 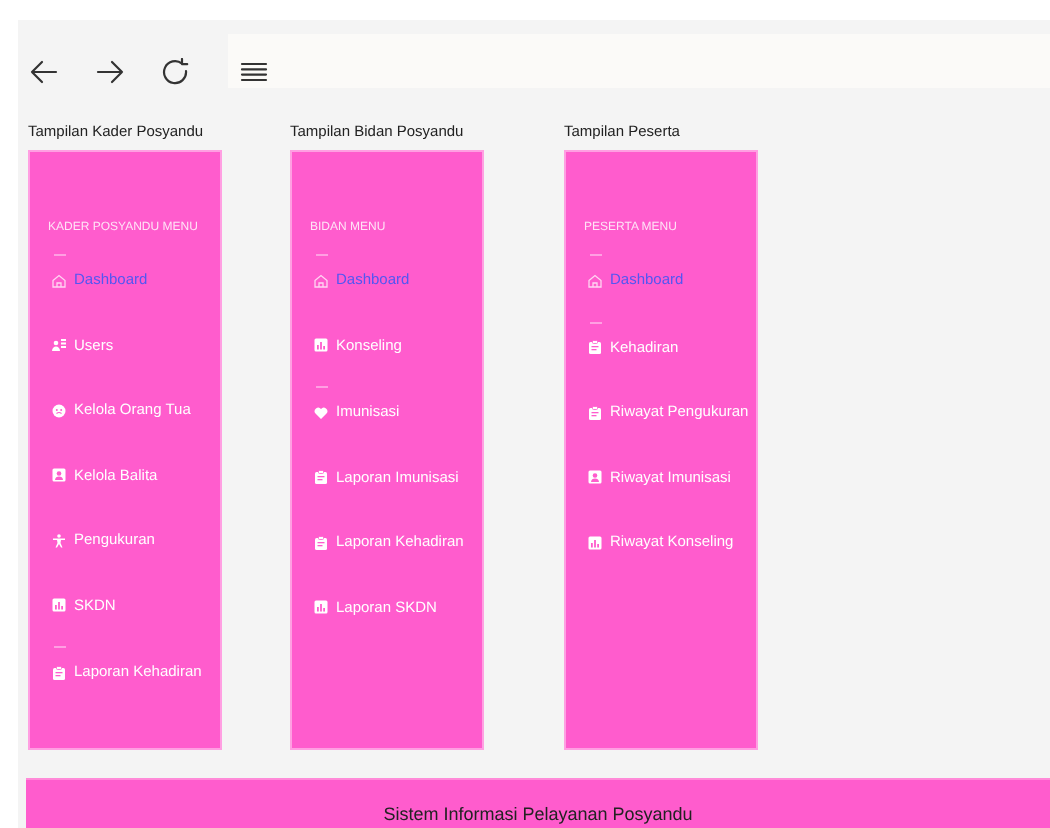 What do you see at coordinates (59, 410) in the screenshot?
I see `face-icon` at bounding box center [59, 410].